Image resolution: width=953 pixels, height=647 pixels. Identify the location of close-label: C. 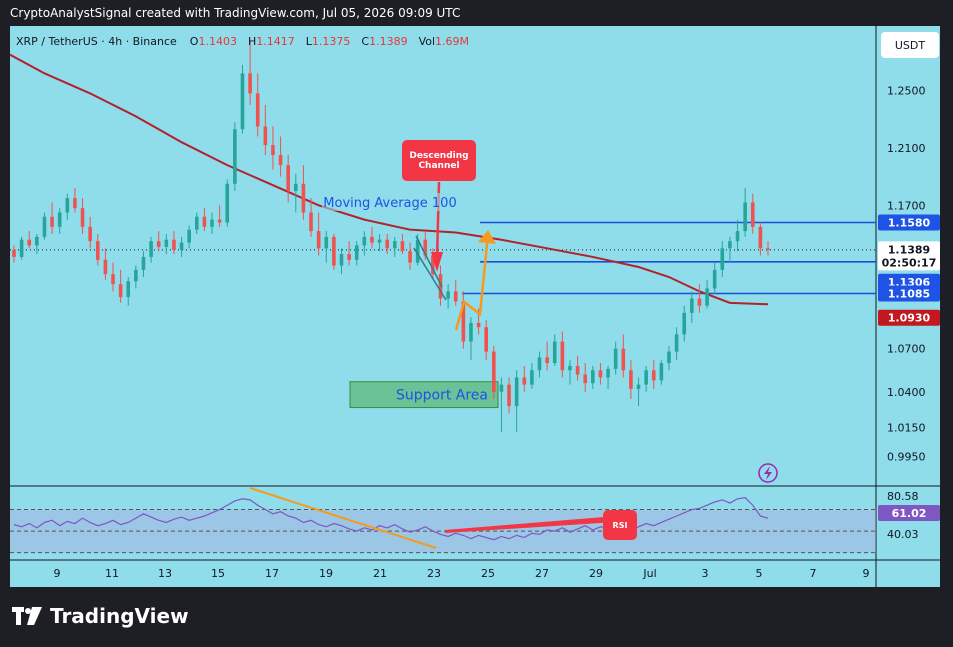
(365, 41).